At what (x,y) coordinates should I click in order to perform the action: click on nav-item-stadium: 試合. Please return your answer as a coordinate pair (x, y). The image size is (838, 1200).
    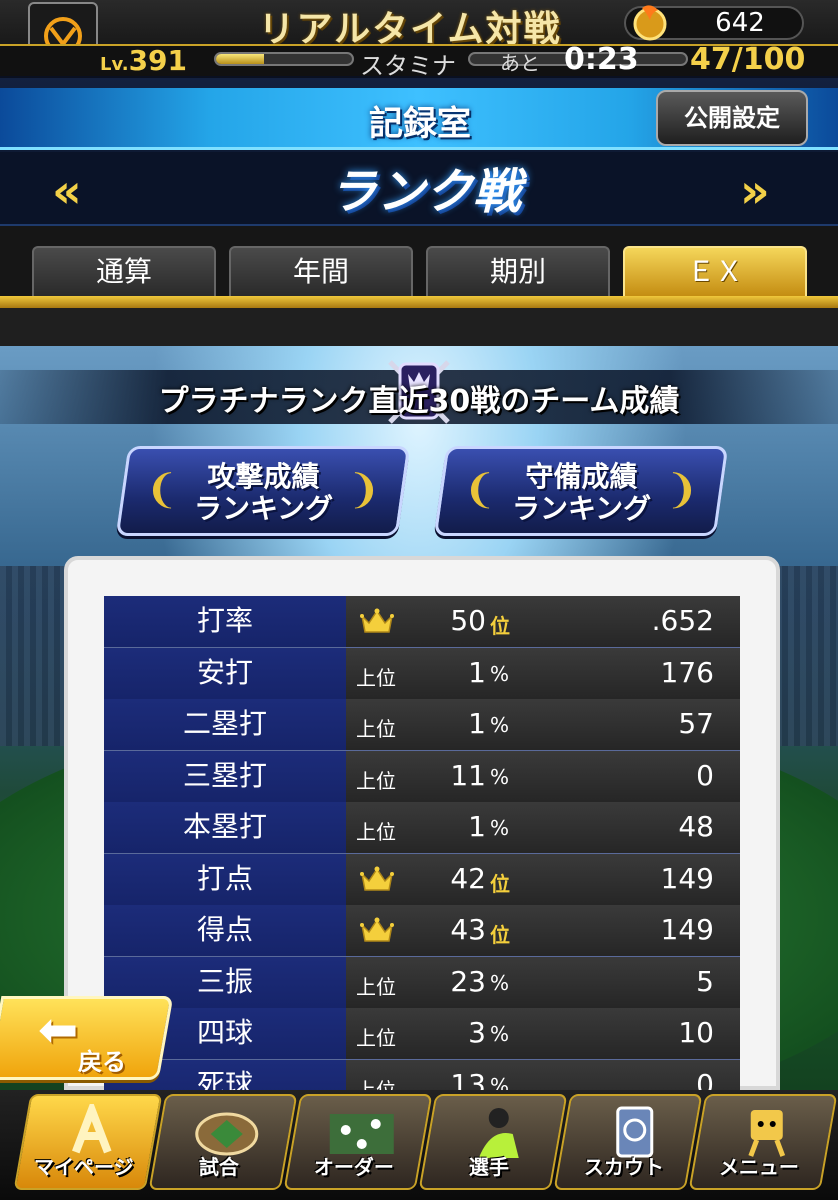
    Looking at the image, I should click on (223, 1142).